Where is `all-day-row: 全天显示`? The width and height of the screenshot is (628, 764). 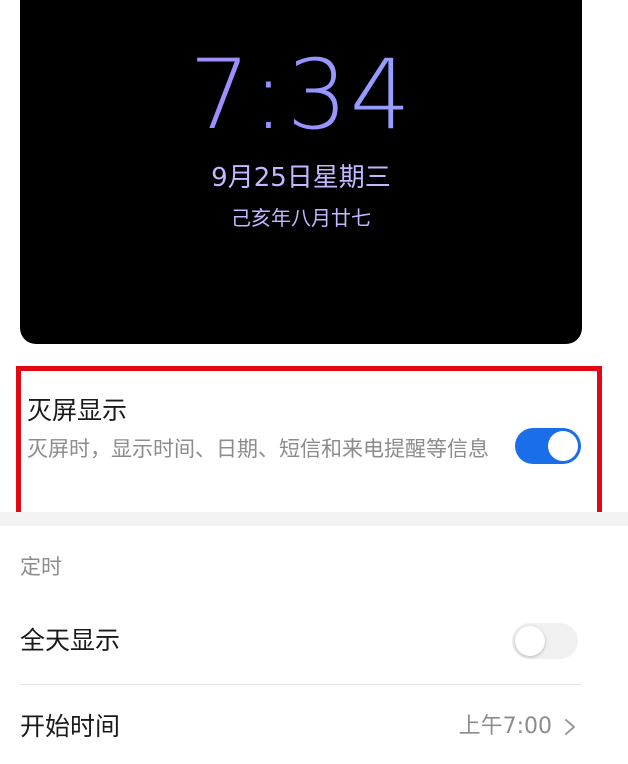
all-day-row: 全天显示 is located at coordinates (301, 641).